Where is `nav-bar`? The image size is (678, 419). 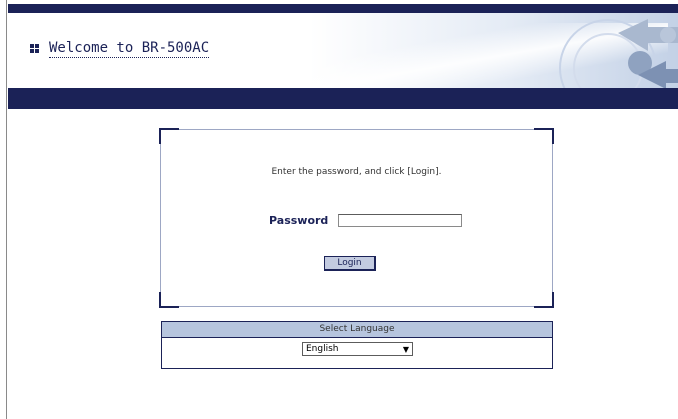 nav-bar is located at coordinates (343, 98).